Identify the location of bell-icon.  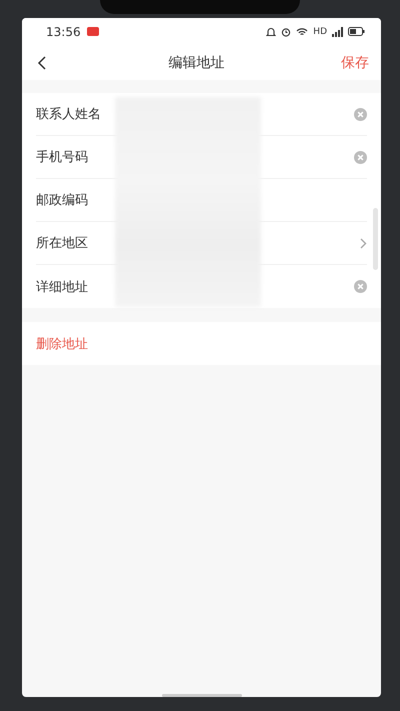
(271, 31).